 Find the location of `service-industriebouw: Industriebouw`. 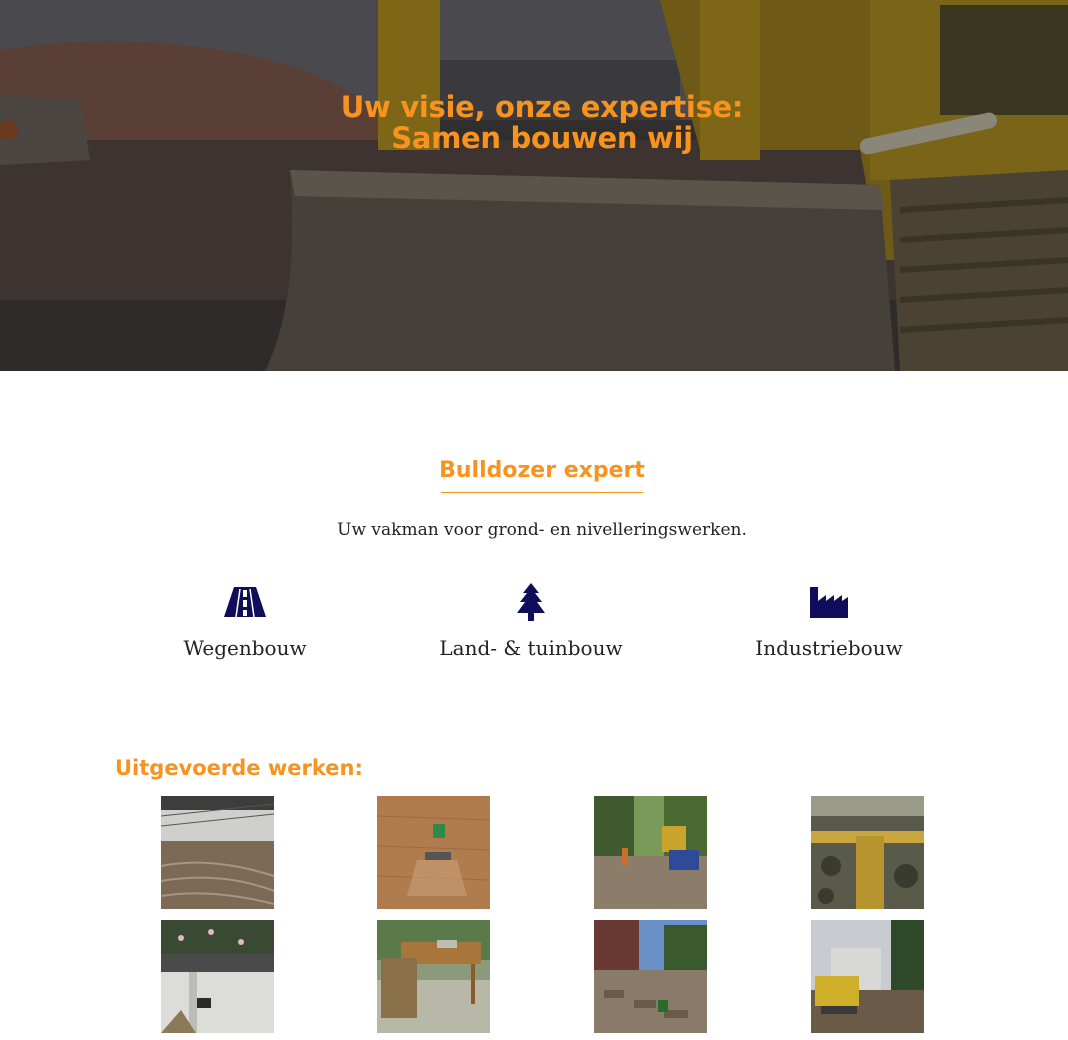

service-industriebouw: Industriebouw is located at coordinates (829, 621).